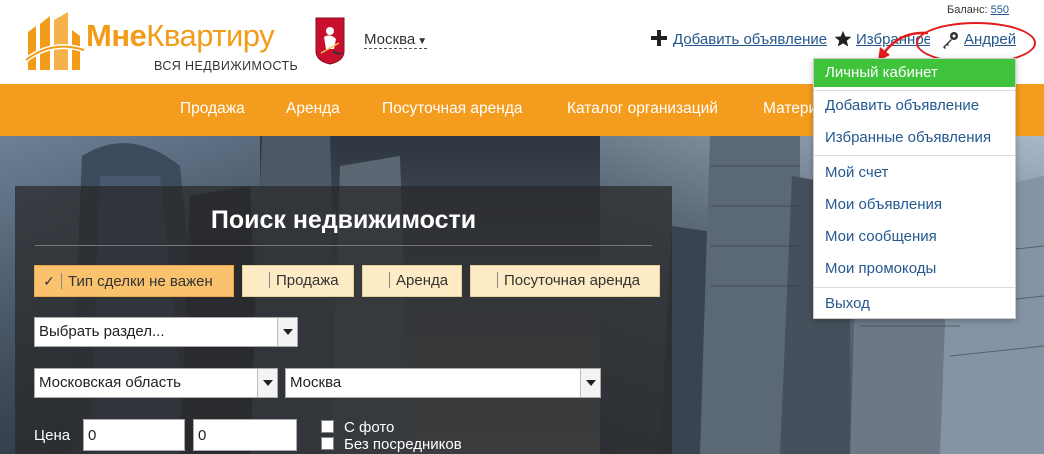  I want to click on menu-item-account: Личный кабинет, so click(914, 73).